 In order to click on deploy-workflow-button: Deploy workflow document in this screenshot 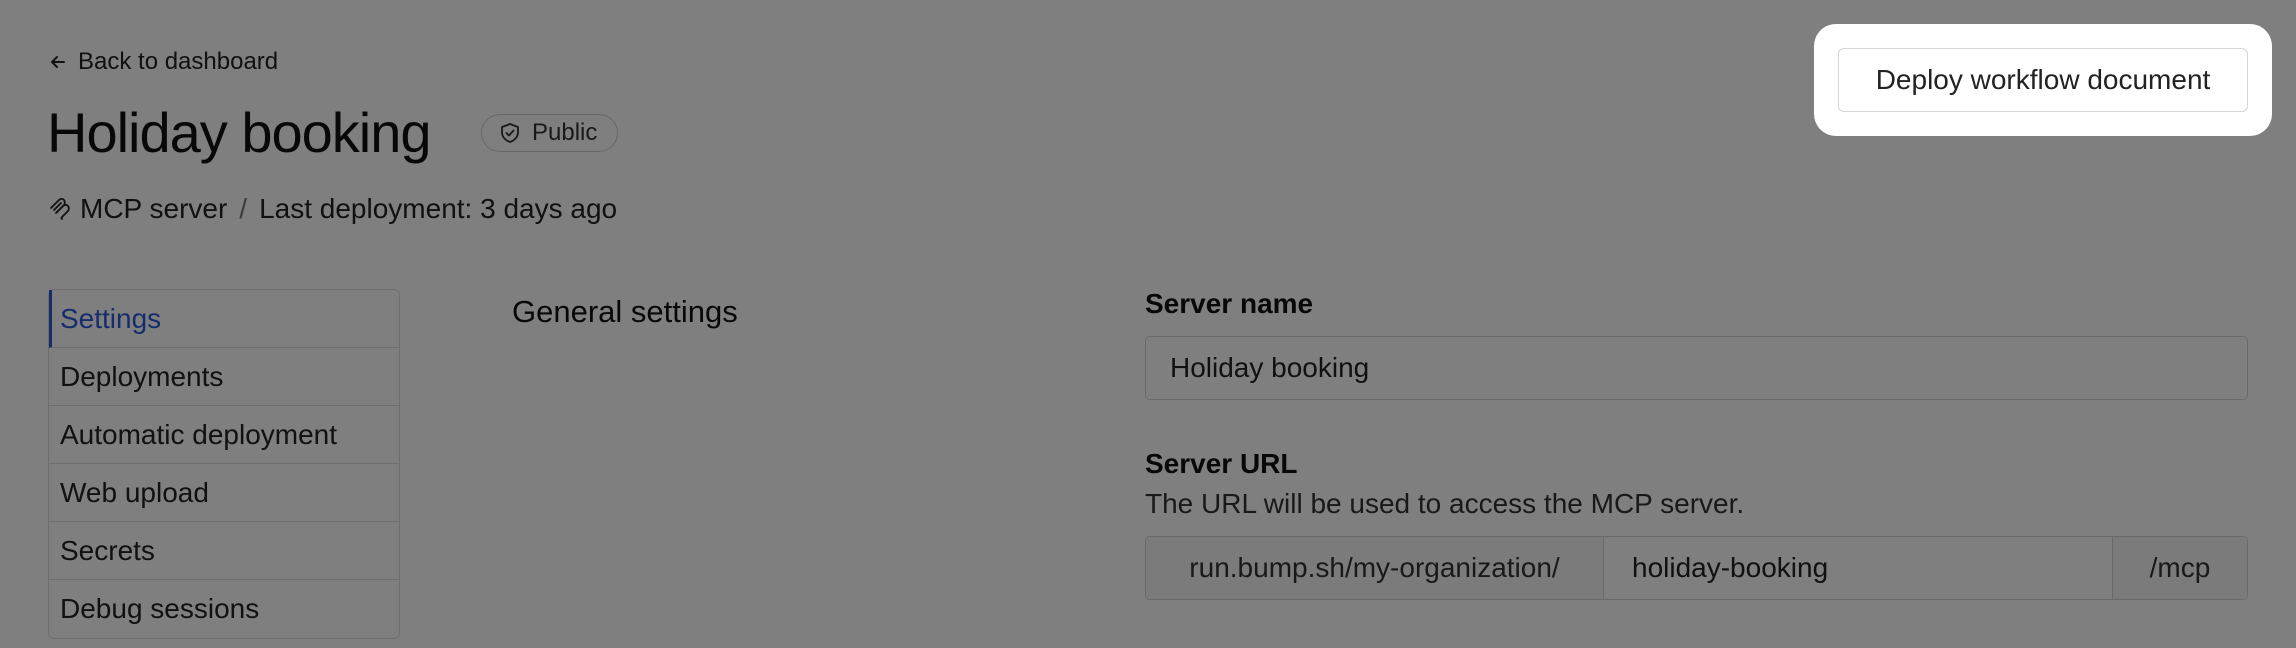, I will do `click(2043, 80)`.